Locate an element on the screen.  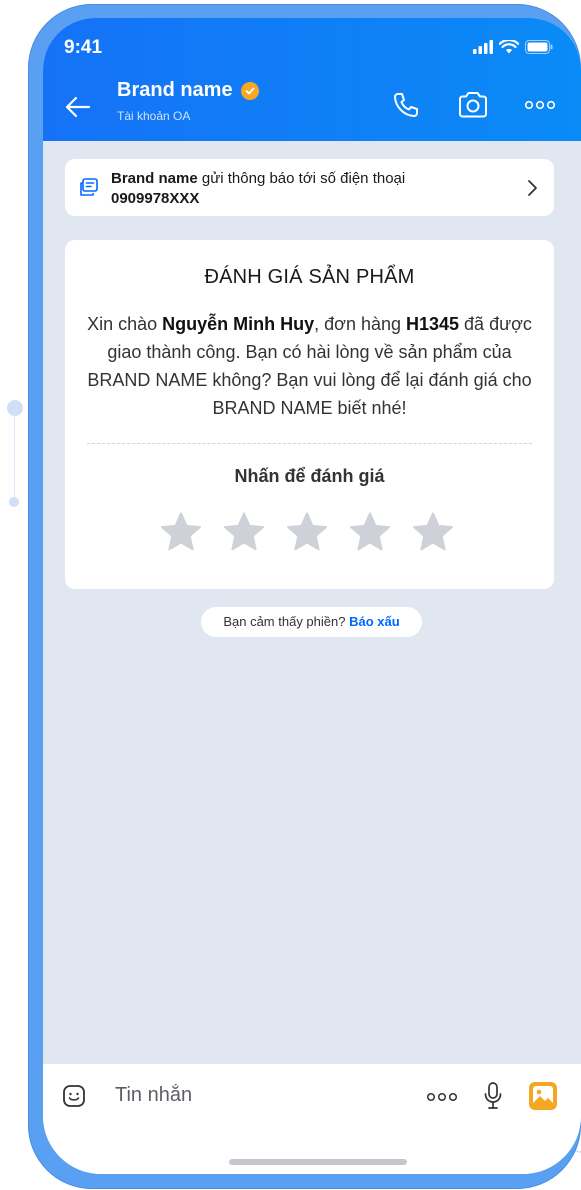
camera-icon is located at coordinates (473, 105).